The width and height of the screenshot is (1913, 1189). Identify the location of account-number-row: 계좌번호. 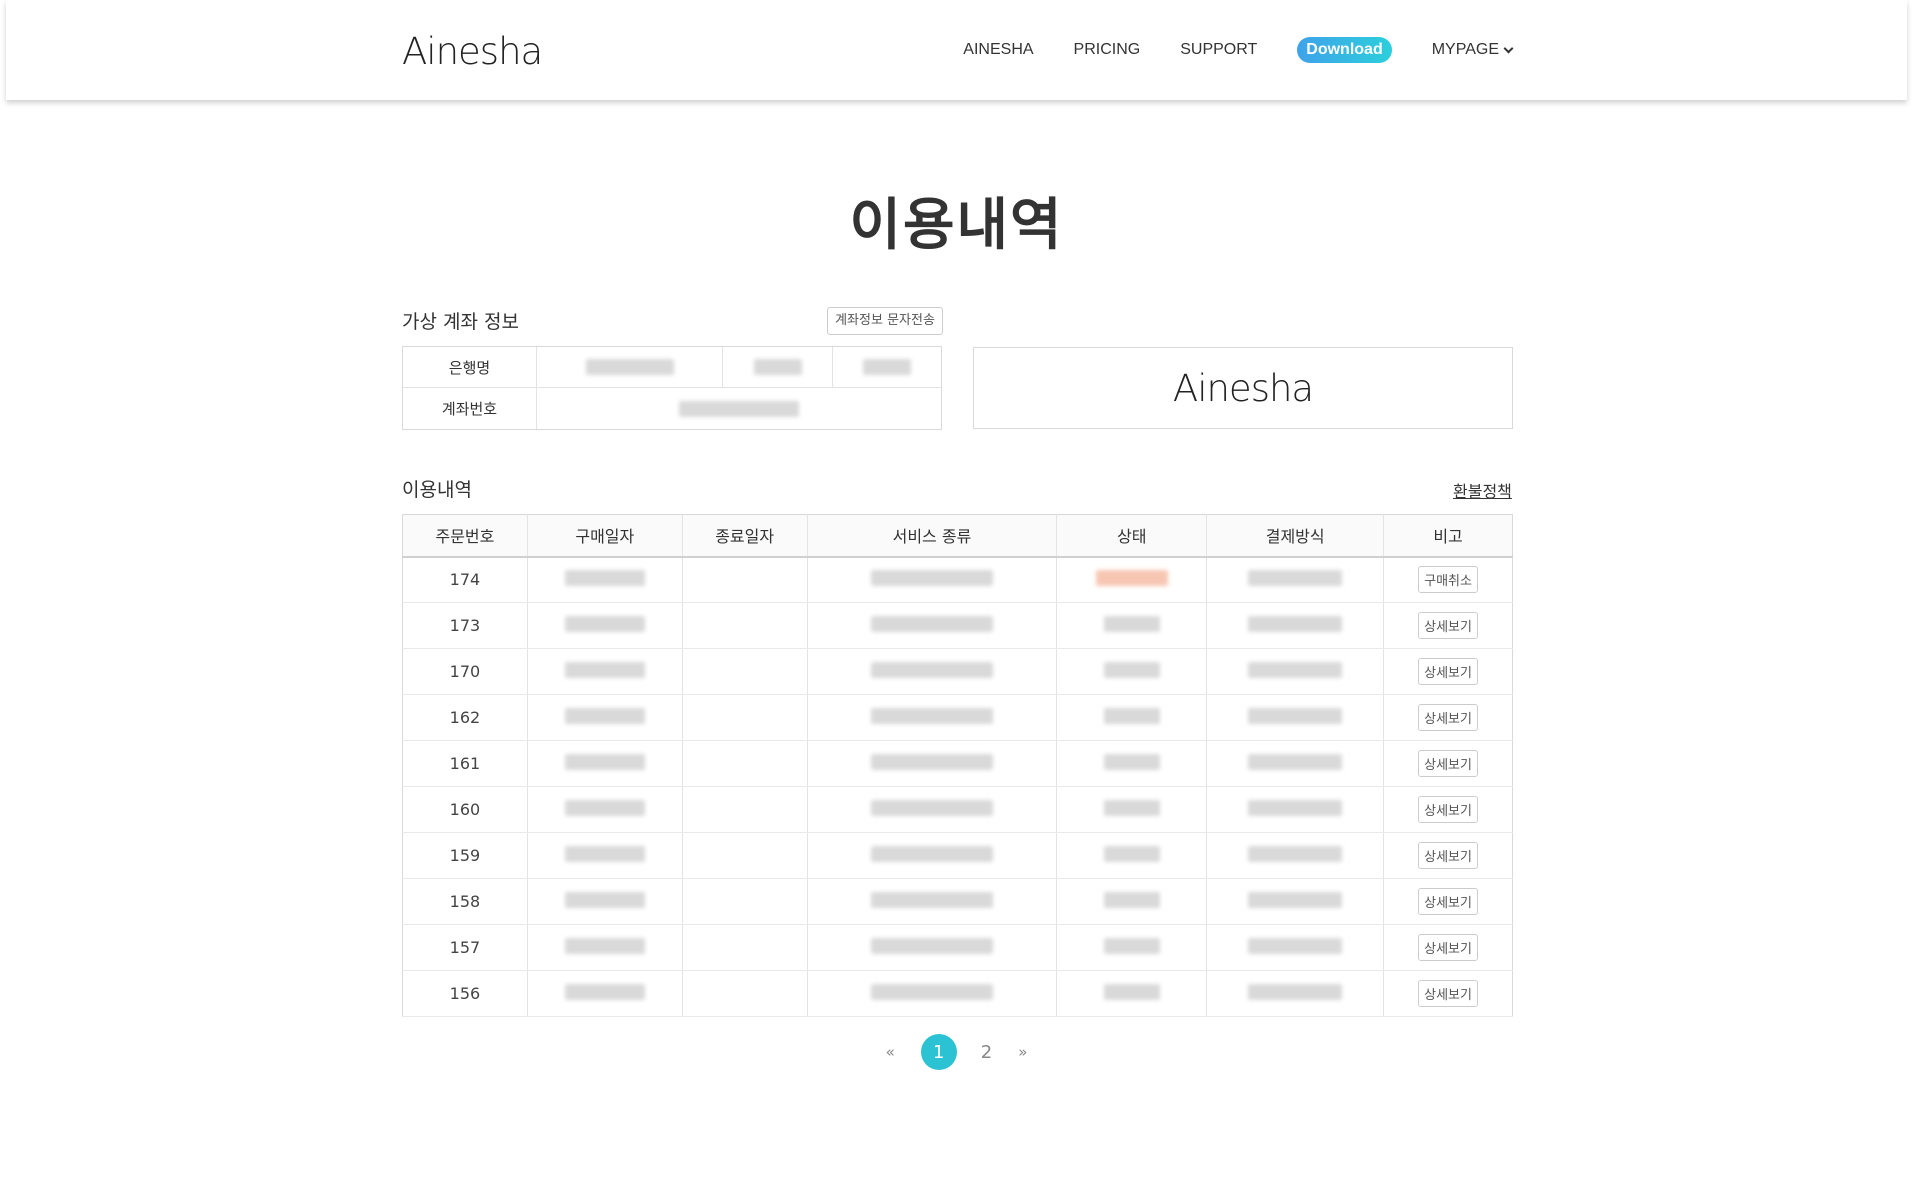
(672, 408).